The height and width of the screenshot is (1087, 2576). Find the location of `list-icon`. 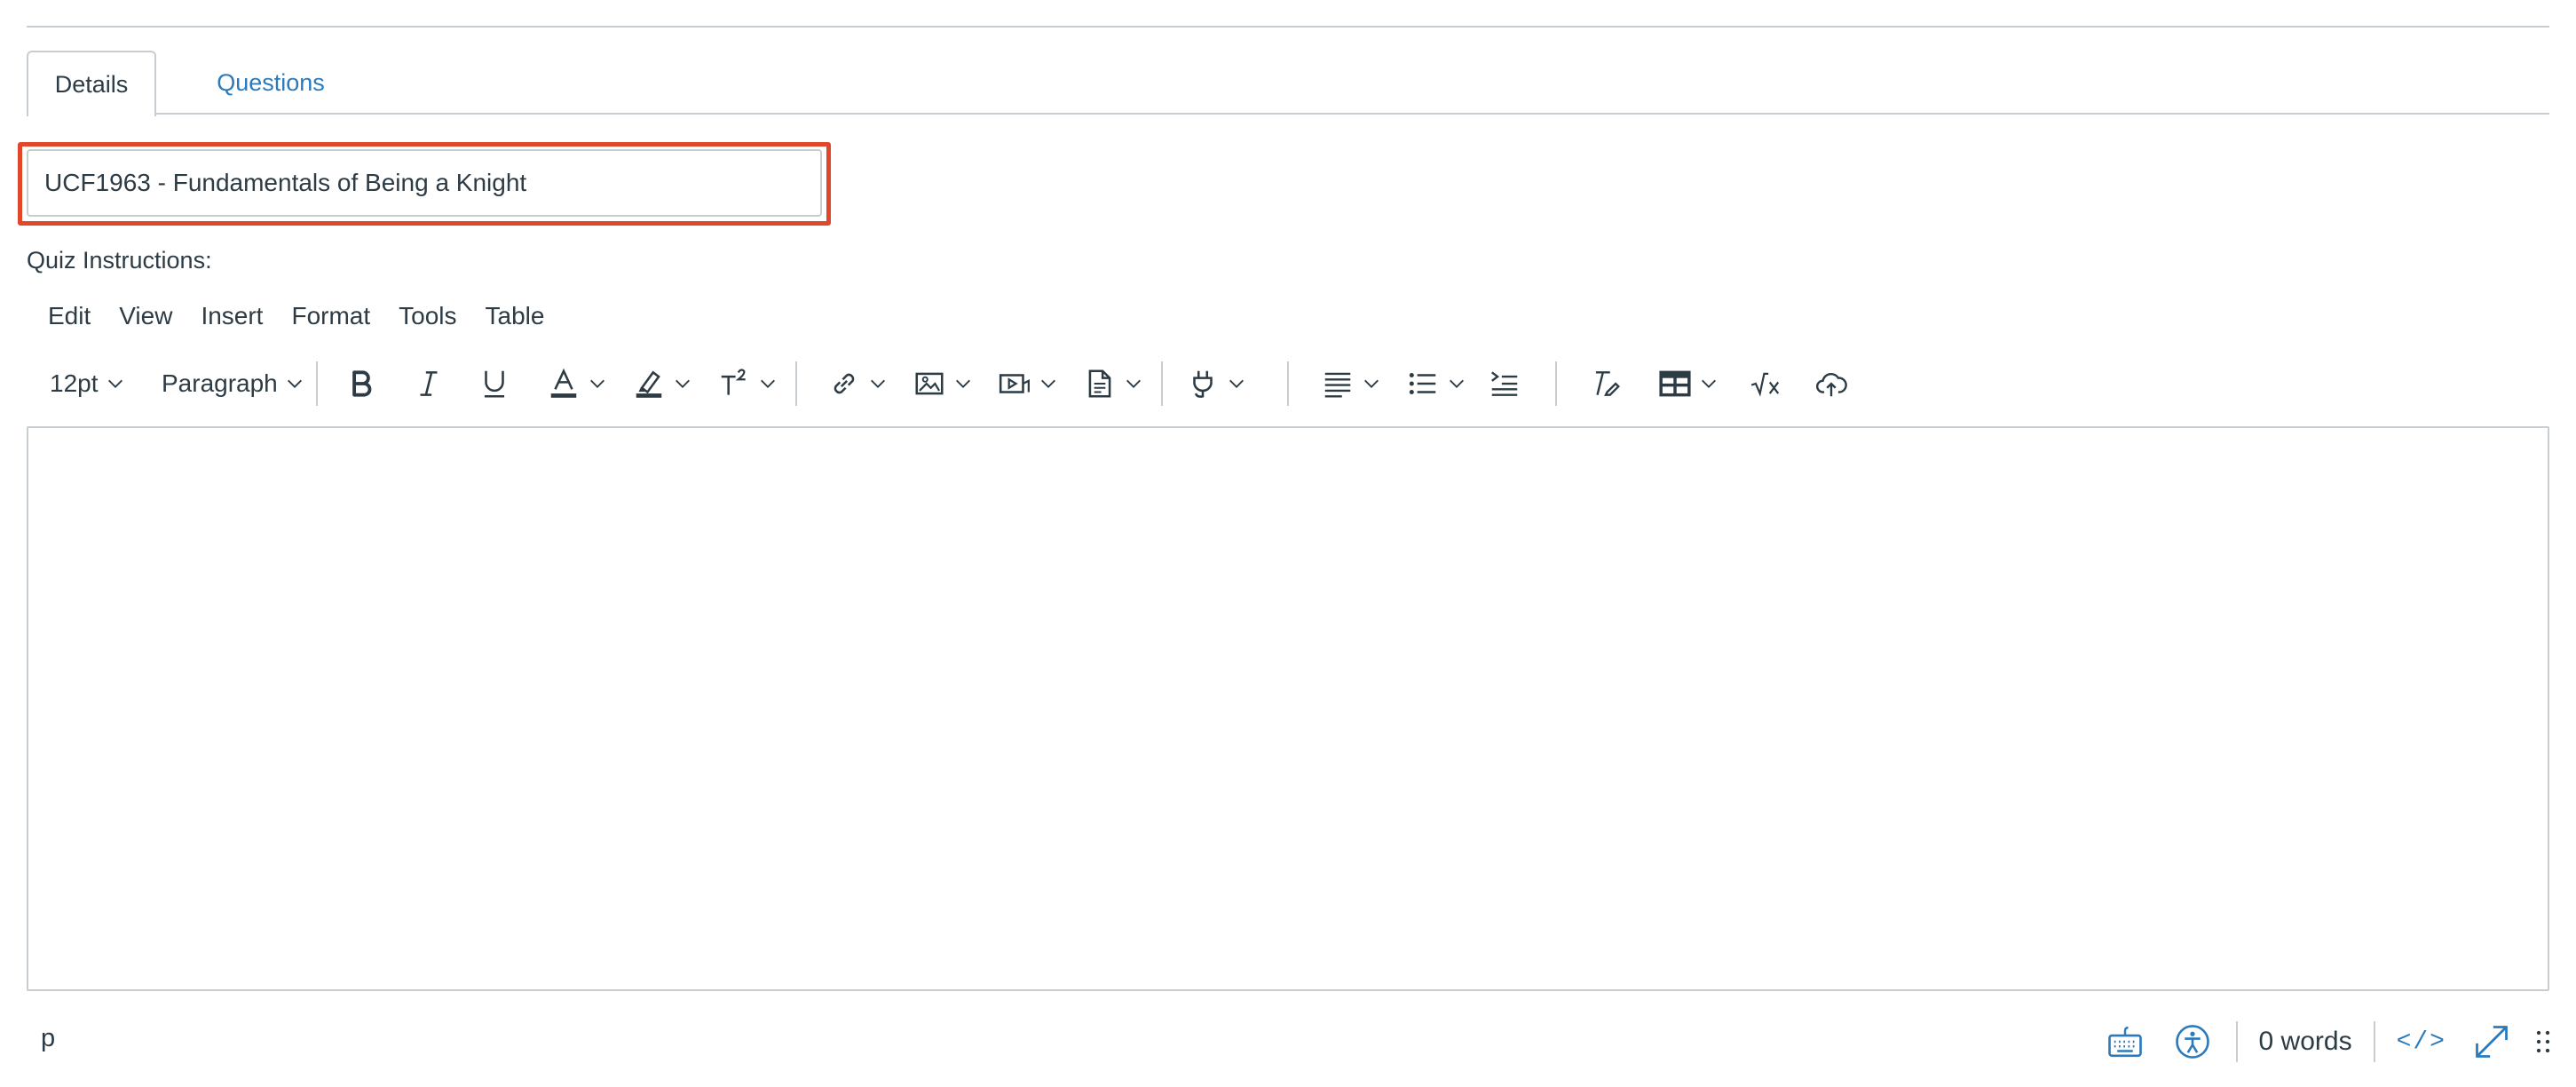

list-icon is located at coordinates (1422, 384).